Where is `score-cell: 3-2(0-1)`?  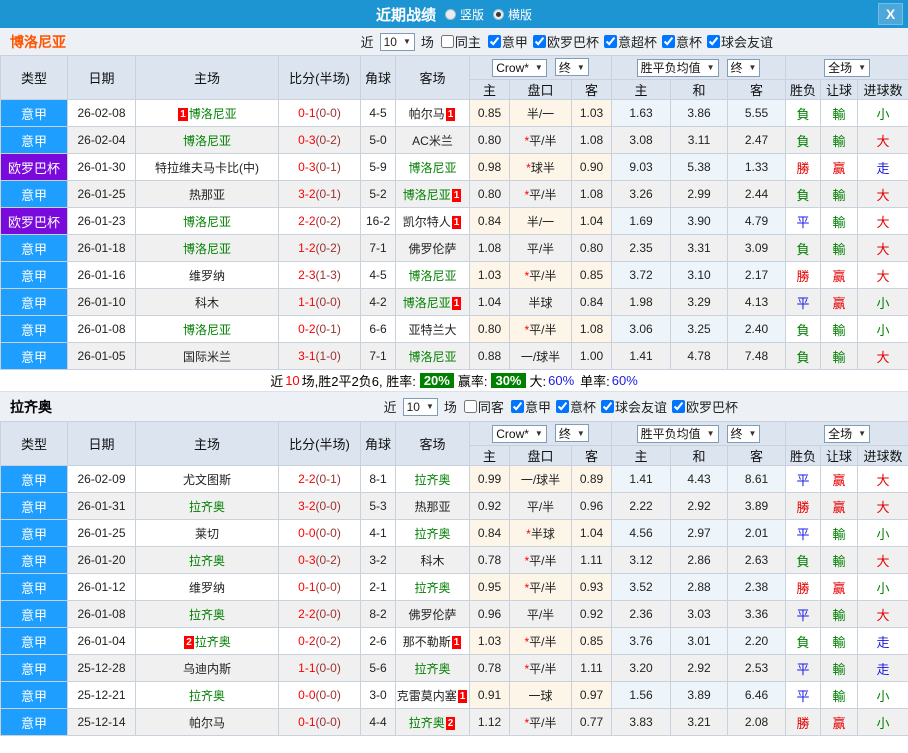 score-cell: 3-2(0-1) is located at coordinates (319, 194).